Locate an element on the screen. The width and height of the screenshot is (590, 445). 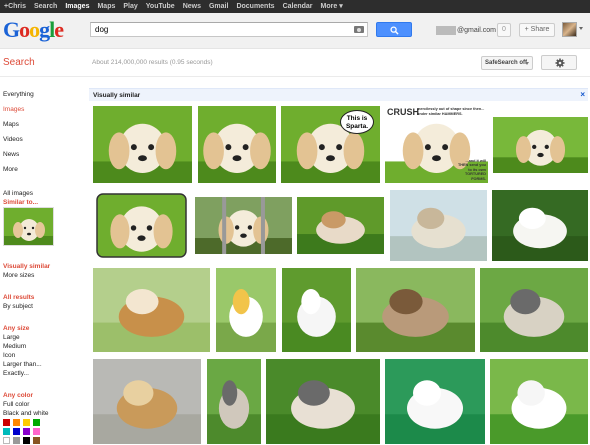
topbar-item-calendar: Calendar is located at coordinates (298, 6).